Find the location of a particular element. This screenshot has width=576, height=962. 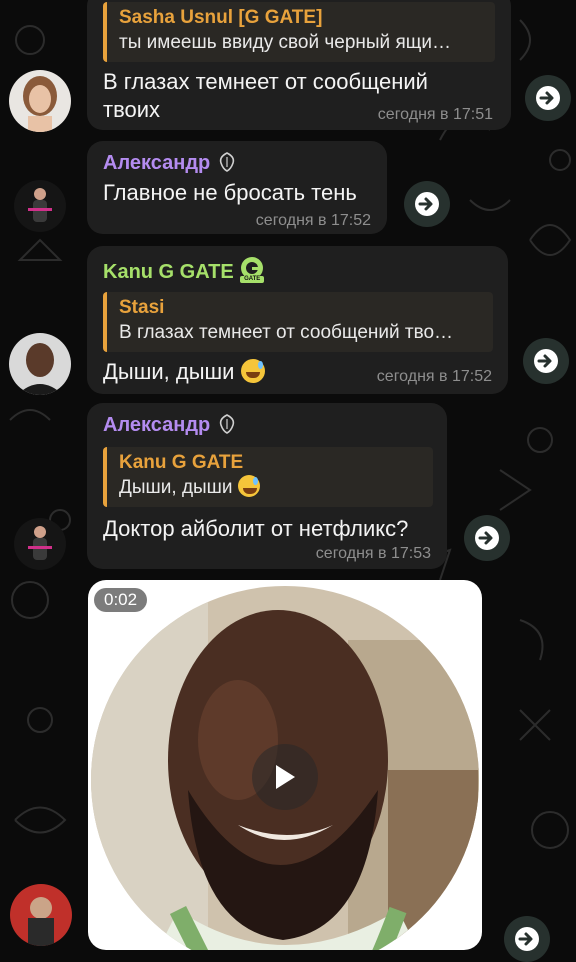

avatar-kanu is located at coordinates (40, 364).